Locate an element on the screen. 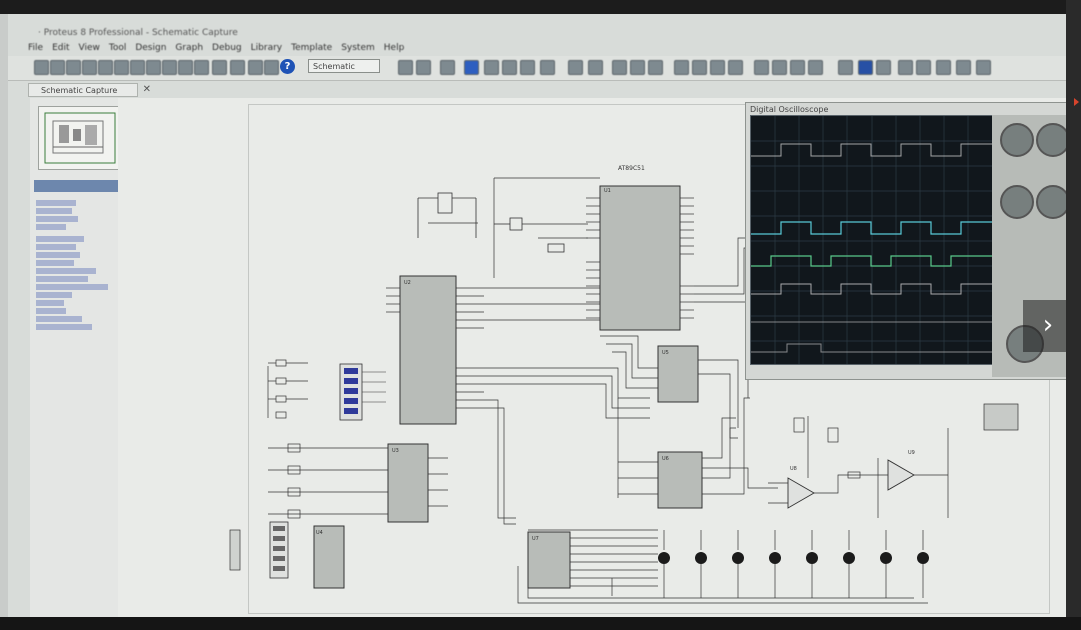  ic-u5: U5 is located at coordinates (678, 374).